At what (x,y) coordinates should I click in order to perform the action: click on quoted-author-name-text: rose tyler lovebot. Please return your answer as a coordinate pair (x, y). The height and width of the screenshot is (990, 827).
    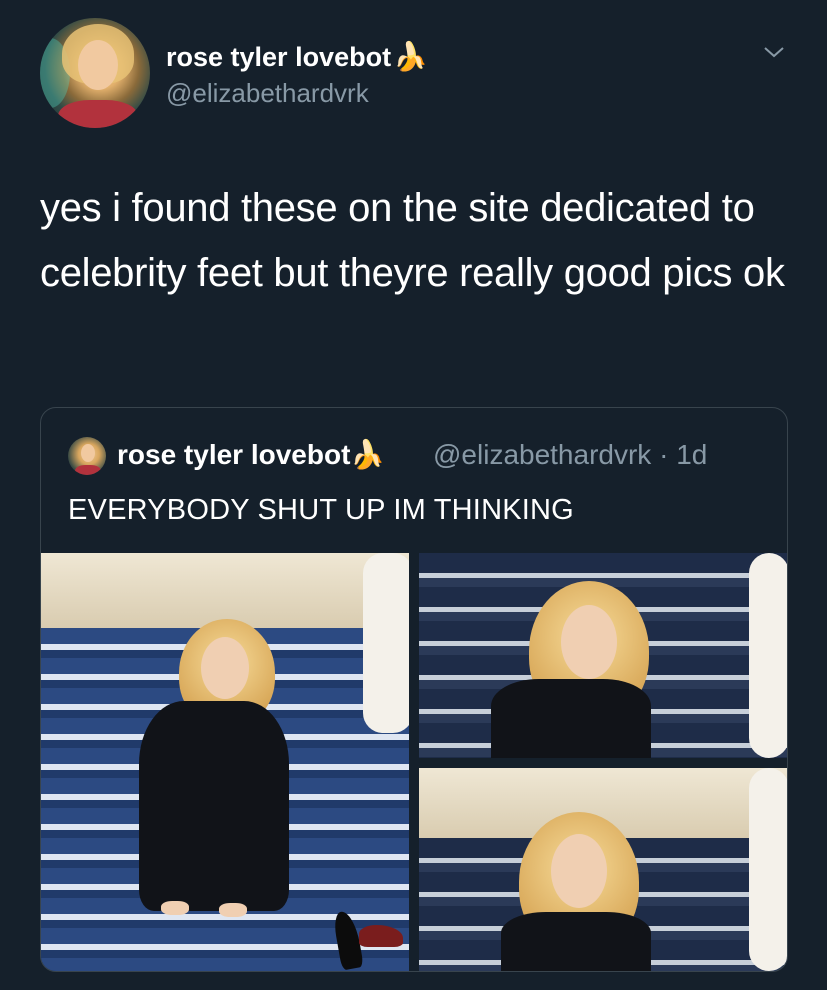
    Looking at the image, I should click on (234, 454).